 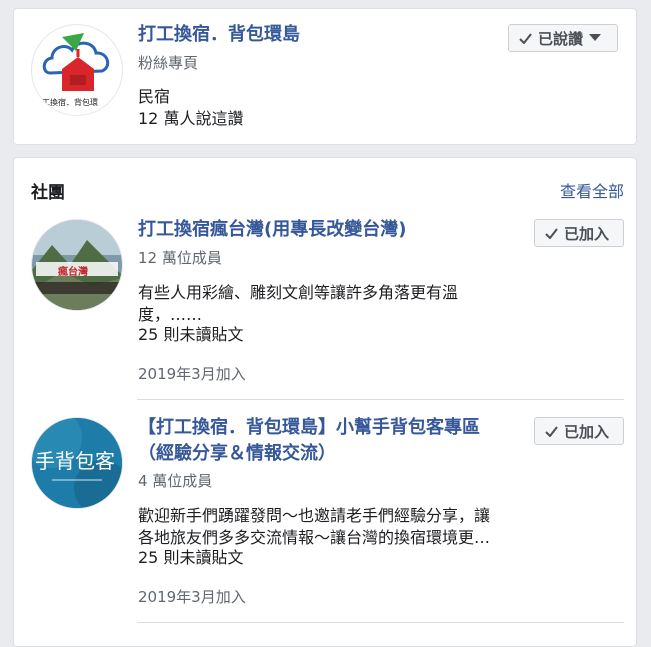 I want to click on avatar-caption: 手背包客, so click(x=75, y=461).